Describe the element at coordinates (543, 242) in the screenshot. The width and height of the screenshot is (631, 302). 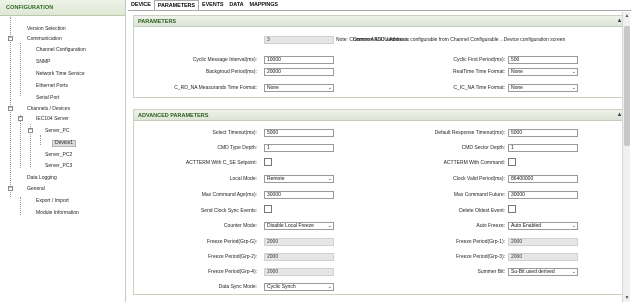
I see `freeze-grp-1-field: 2000` at that location.